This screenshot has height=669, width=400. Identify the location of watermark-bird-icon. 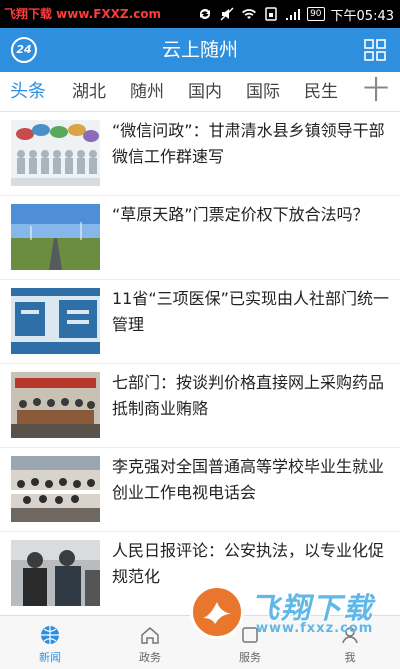
(217, 612).